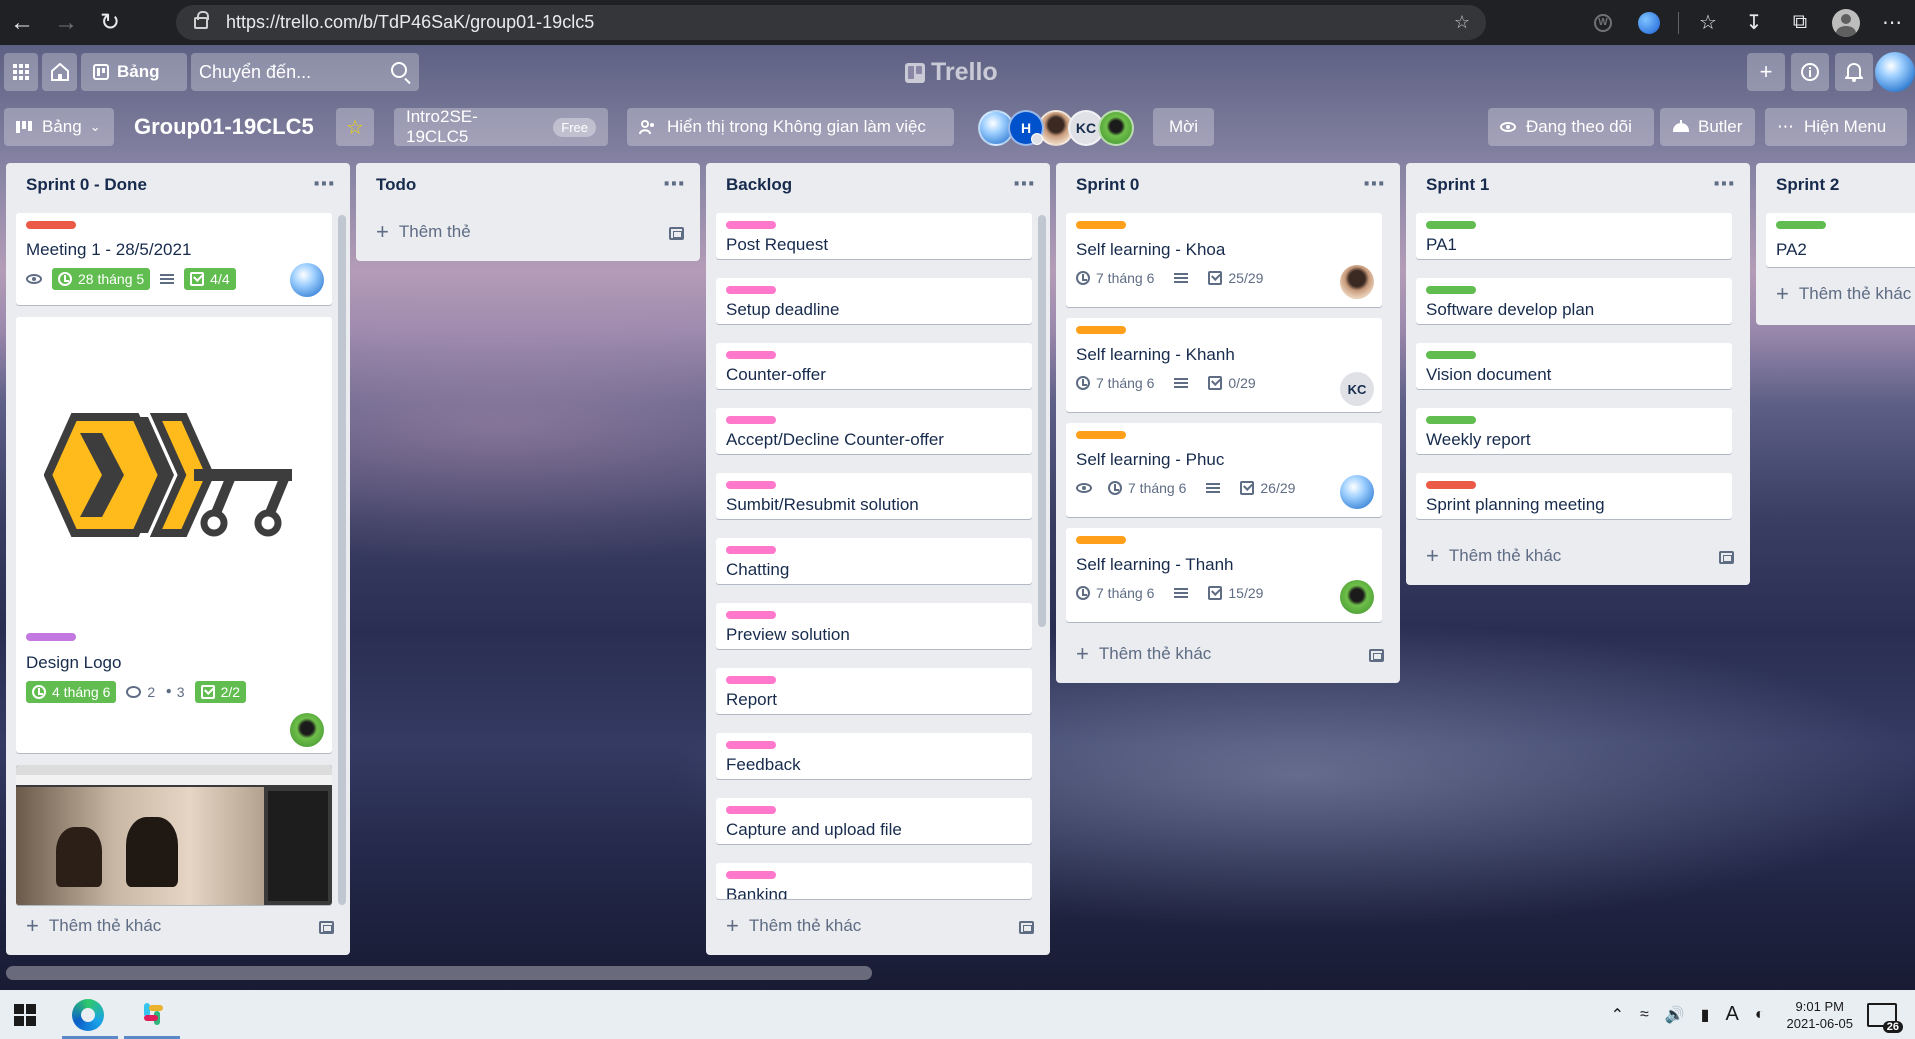 Image resolution: width=1915 pixels, height=1039 pixels. I want to click on slack-icon, so click(152, 1014).